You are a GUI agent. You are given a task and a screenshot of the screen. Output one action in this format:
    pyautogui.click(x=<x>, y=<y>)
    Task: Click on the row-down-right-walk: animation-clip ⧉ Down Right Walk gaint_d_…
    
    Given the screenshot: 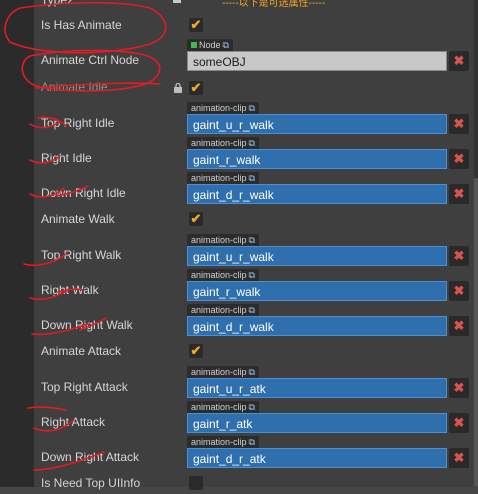 What is the action you would take?
    pyautogui.click(x=254, y=320)
    